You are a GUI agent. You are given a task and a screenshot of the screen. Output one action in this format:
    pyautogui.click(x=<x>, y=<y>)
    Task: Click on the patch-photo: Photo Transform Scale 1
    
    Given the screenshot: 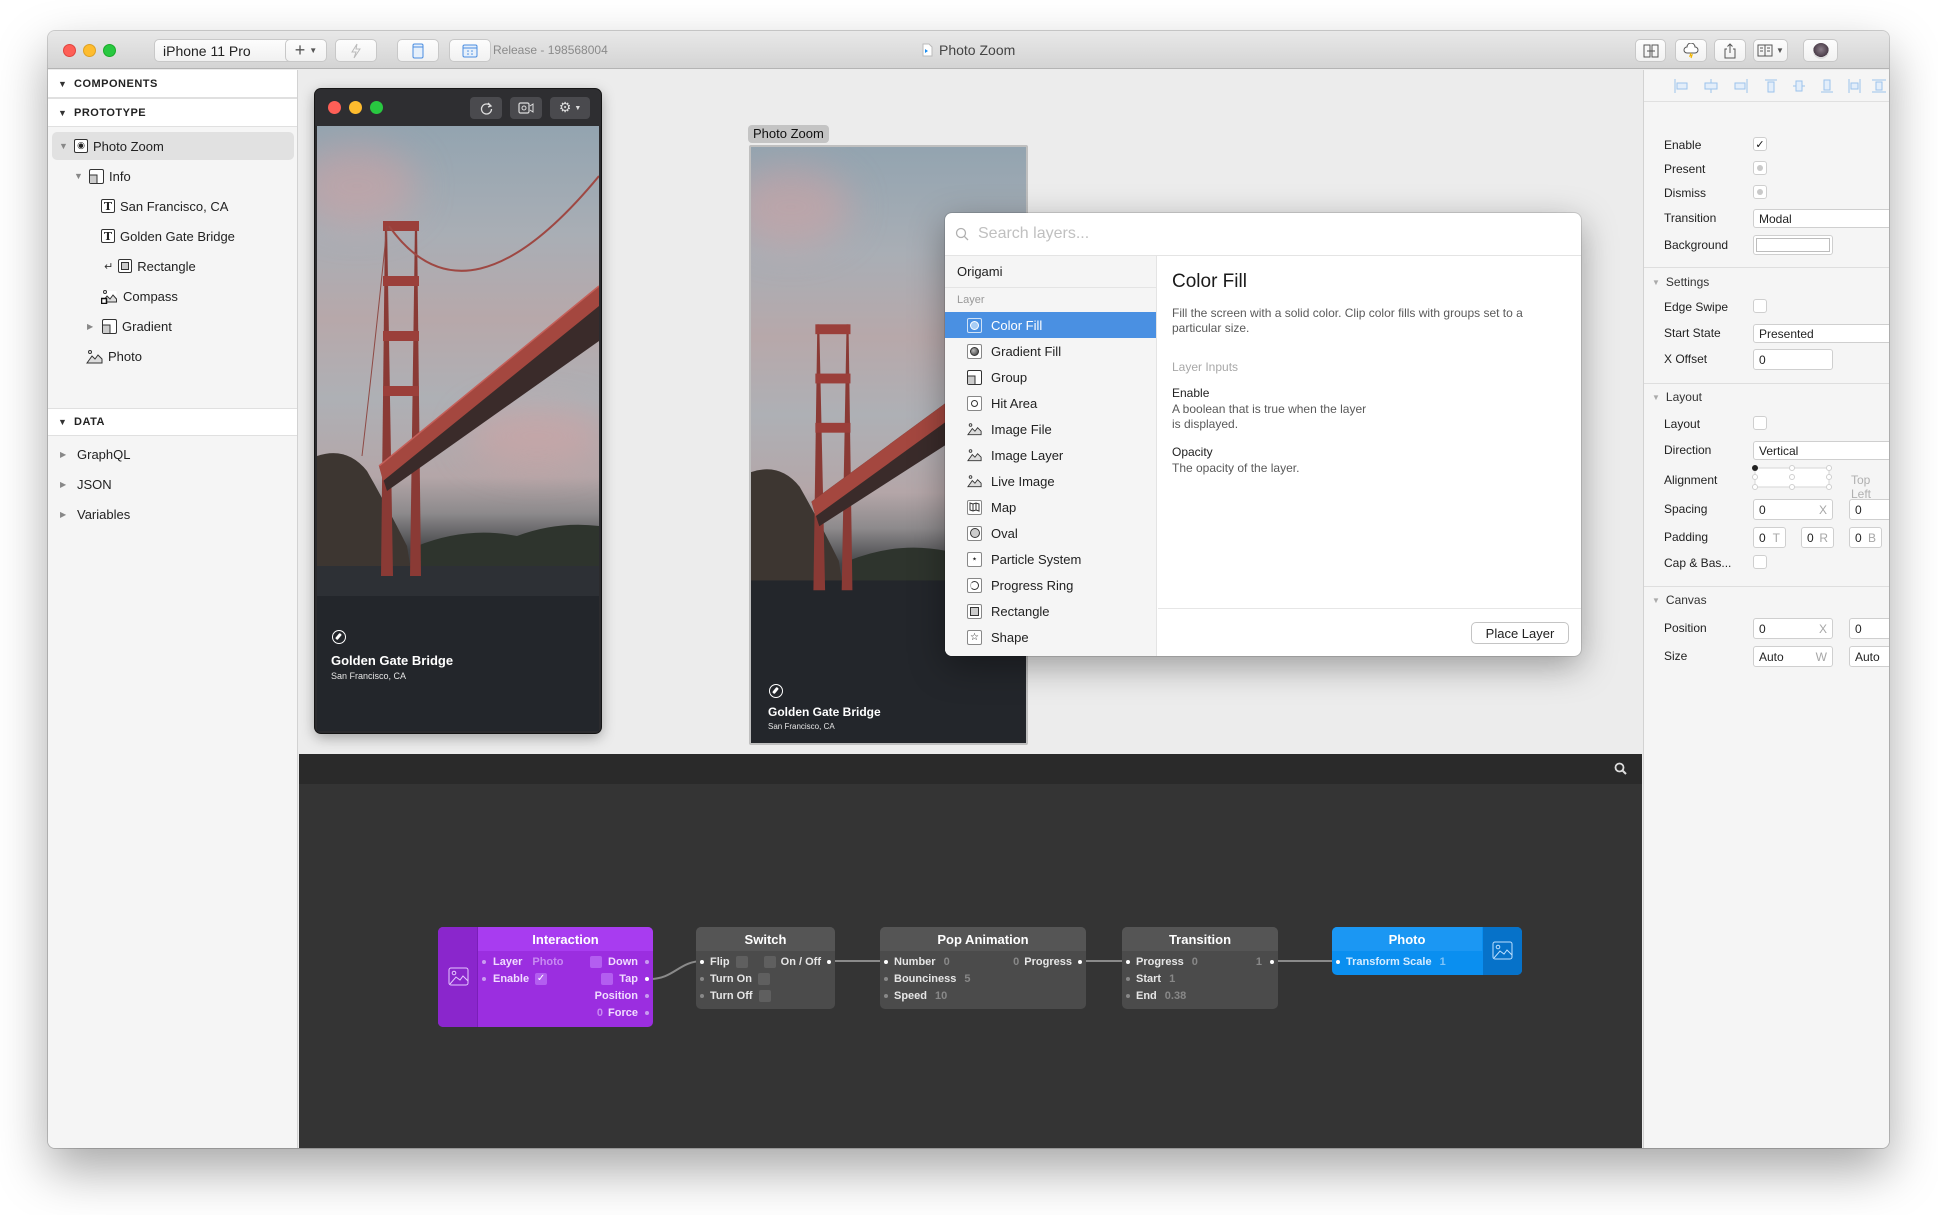 What is the action you would take?
    pyautogui.click(x=1427, y=951)
    